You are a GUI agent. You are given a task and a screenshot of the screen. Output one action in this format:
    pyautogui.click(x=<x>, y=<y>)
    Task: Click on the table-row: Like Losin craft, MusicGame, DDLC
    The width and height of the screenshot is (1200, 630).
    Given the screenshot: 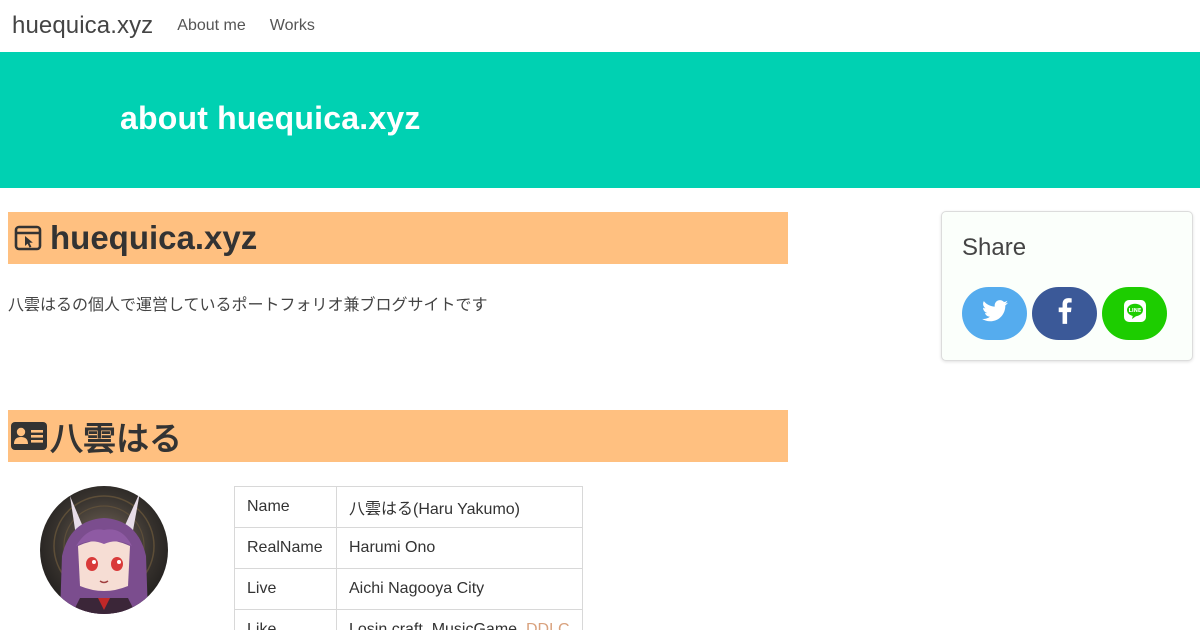 What is the action you would take?
    pyautogui.click(x=408, y=619)
    